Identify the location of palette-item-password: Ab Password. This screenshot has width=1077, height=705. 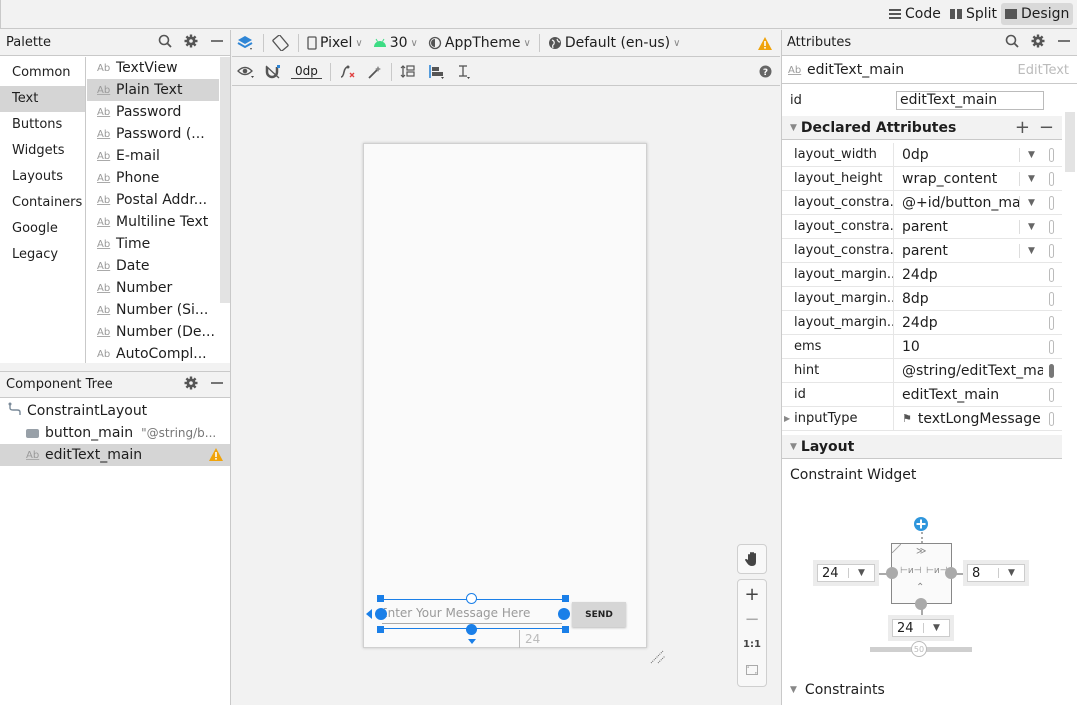
(153, 112).